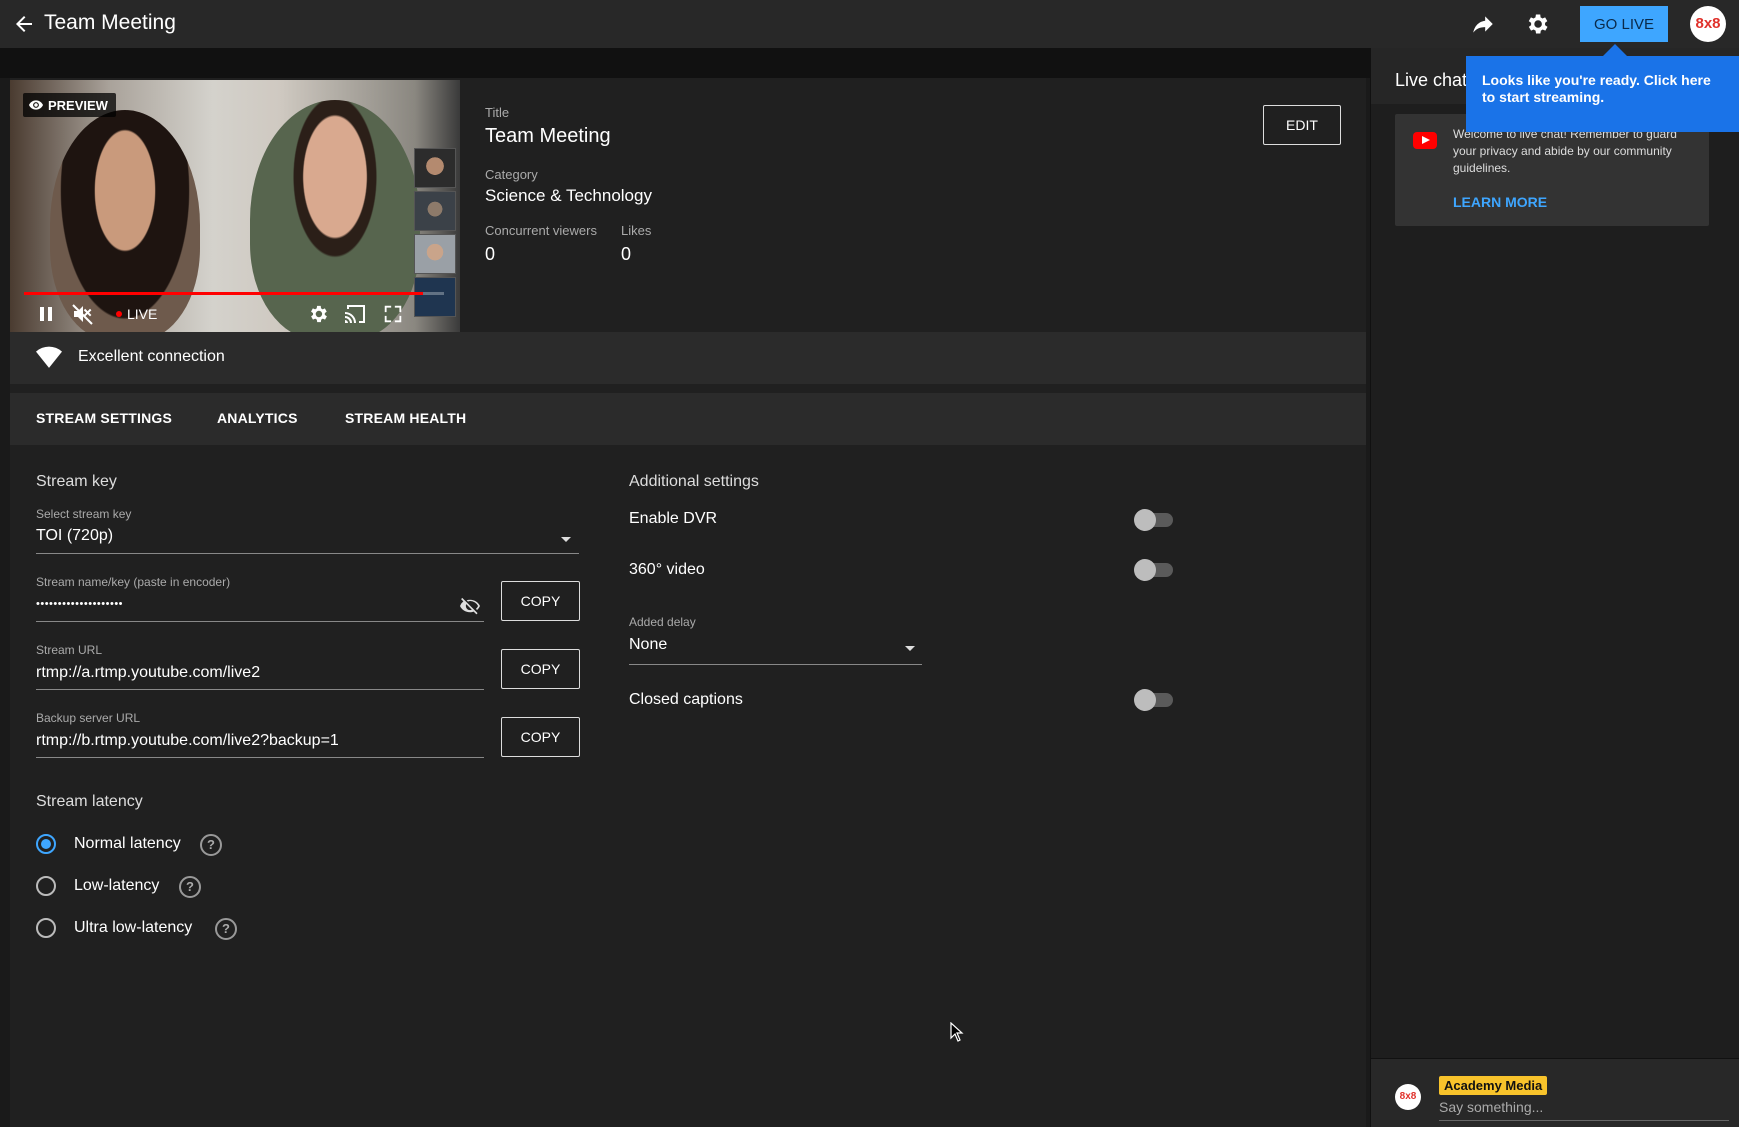 The height and width of the screenshot is (1127, 1739). Describe the element at coordinates (540, 669) in the screenshot. I see `copy-stream-url-button: COPY` at that location.